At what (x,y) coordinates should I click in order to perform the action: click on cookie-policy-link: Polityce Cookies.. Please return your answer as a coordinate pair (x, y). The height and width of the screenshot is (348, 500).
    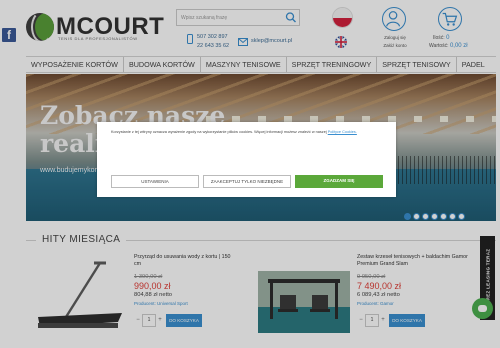
    Looking at the image, I should click on (342, 132).